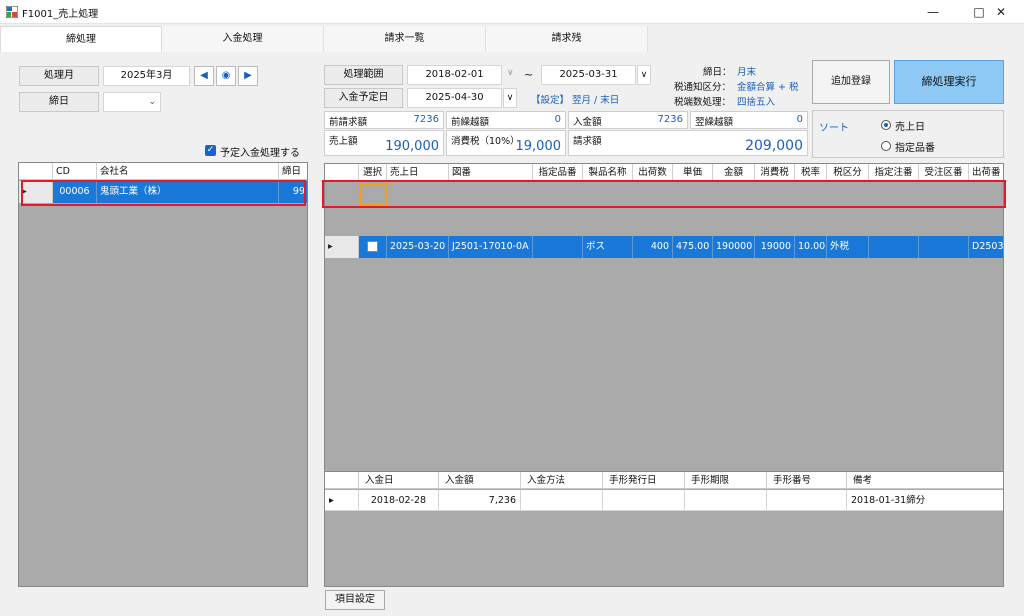 The height and width of the screenshot is (616, 1024). Describe the element at coordinates (703, 102) in the screenshot. I see `tax-round-label: 税端数処理：` at that location.